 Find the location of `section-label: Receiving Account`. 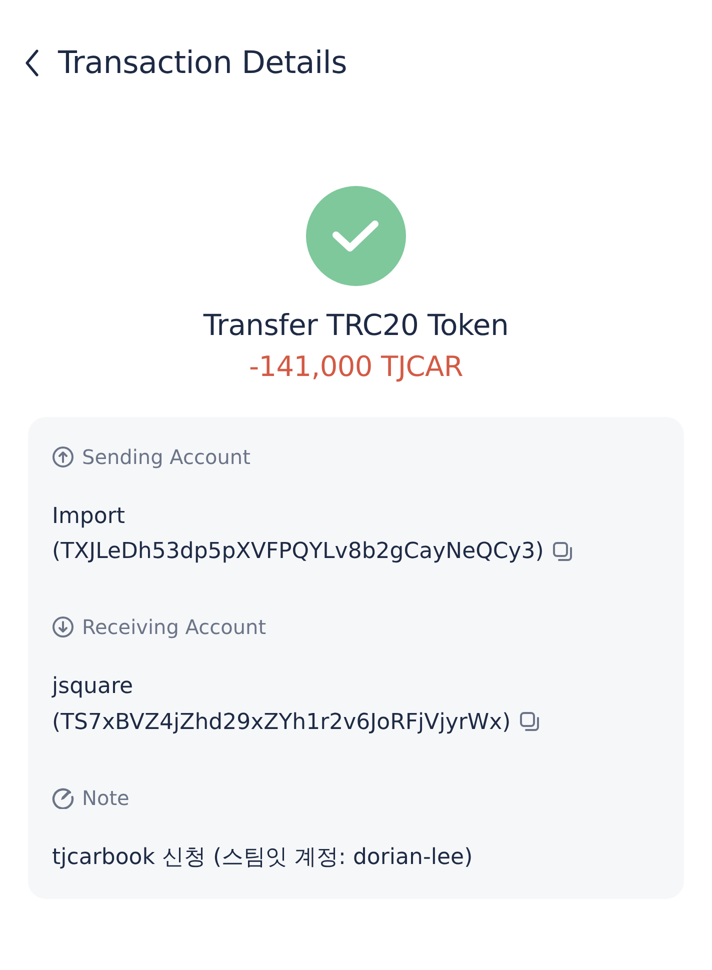

section-label: Receiving Account is located at coordinates (174, 627).